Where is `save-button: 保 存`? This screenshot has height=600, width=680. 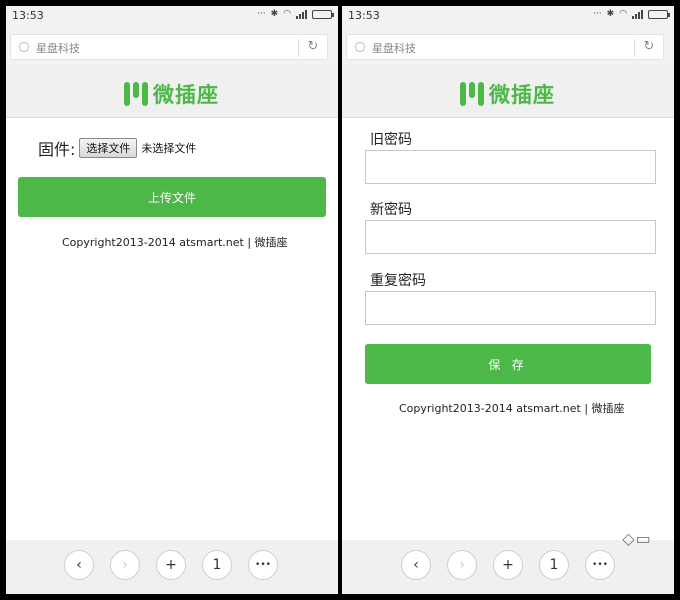 save-button: 保 存 is located at coordinates (508, 364).